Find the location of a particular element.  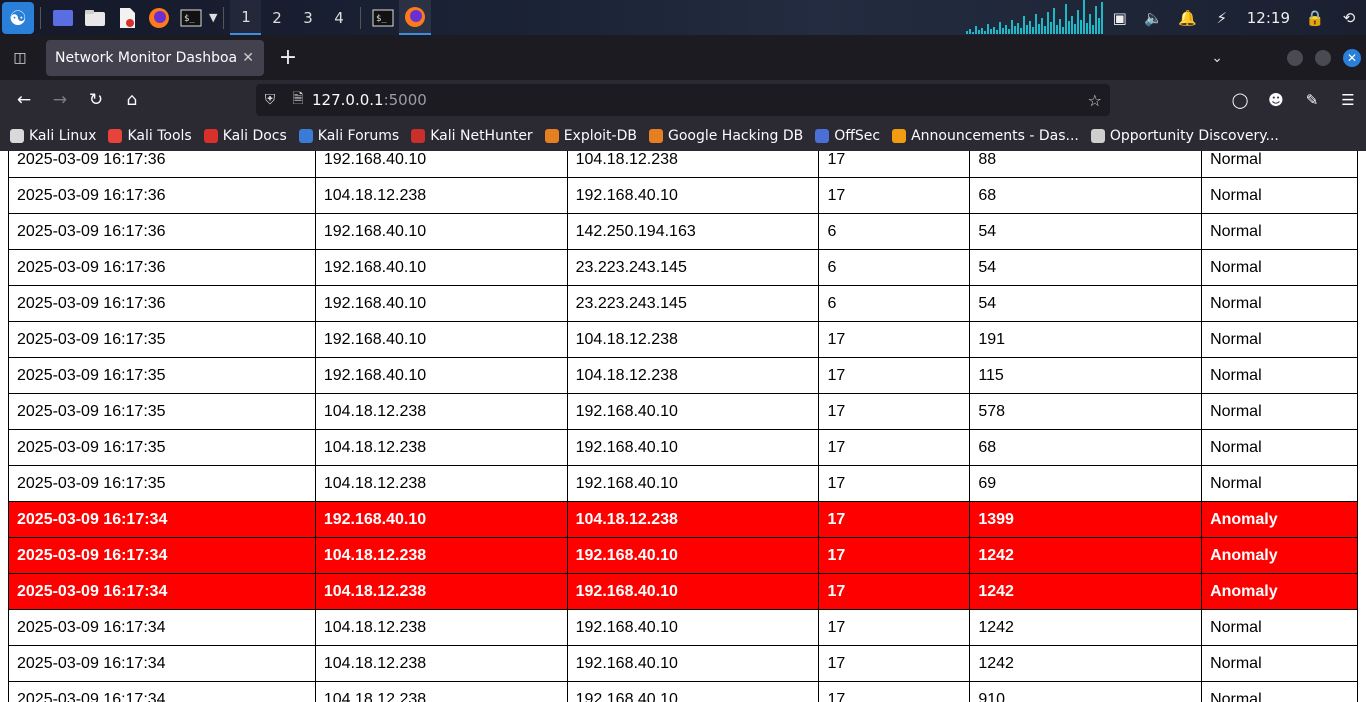

url-host: 127.0.0.1 is located at coordinates (348, 100).